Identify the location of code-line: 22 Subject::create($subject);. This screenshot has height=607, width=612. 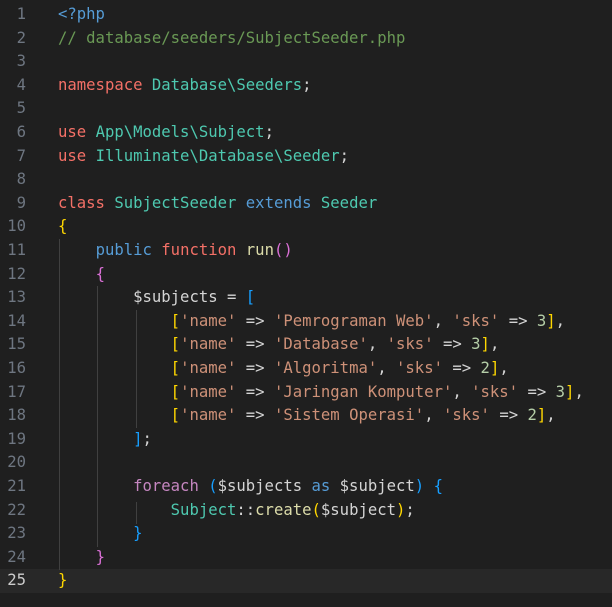
(306, 511).